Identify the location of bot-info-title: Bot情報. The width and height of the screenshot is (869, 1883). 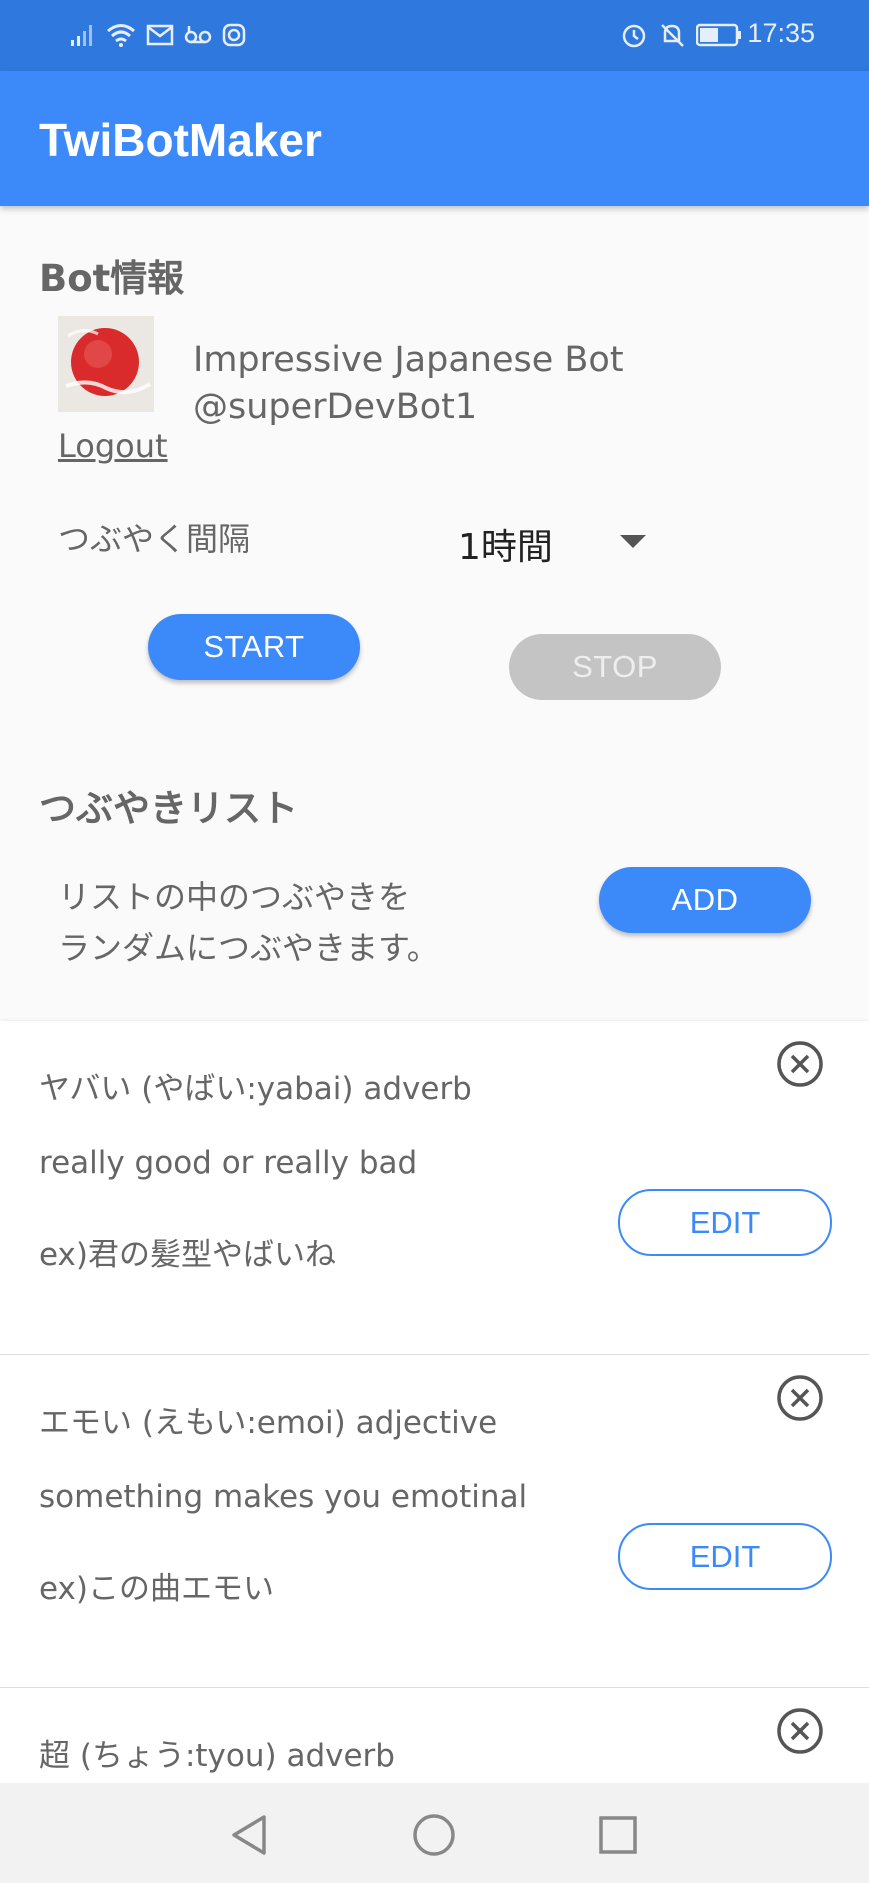
(112, 278).